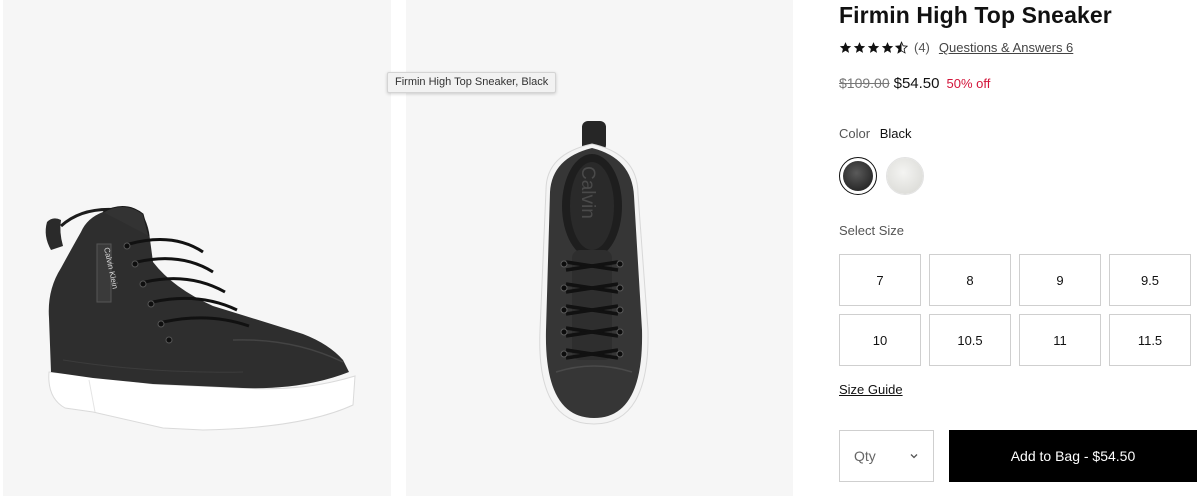 The width and height of the screenshot is (1200, 496). I want to click on sneaker-side-illustration: Calvin Klein, so click(200, 318).